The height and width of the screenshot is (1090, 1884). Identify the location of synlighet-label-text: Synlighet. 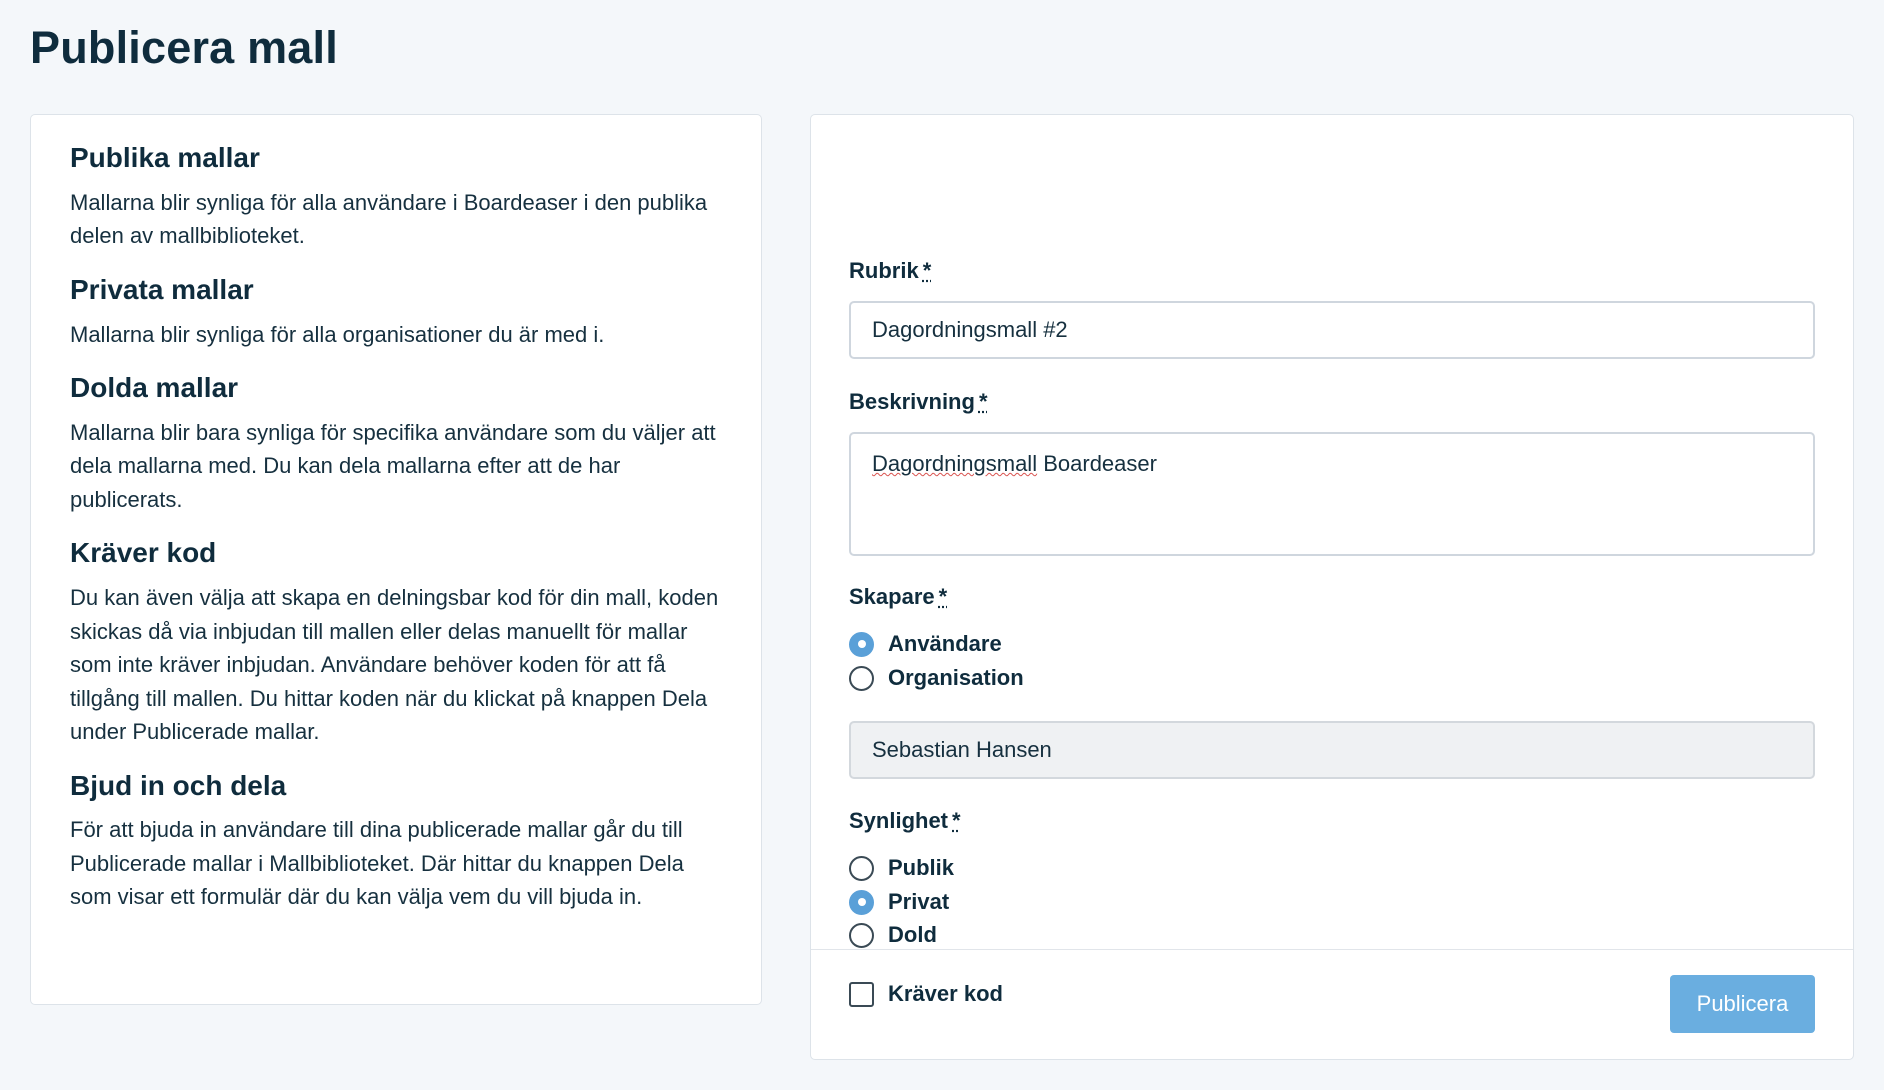
(899, 820).